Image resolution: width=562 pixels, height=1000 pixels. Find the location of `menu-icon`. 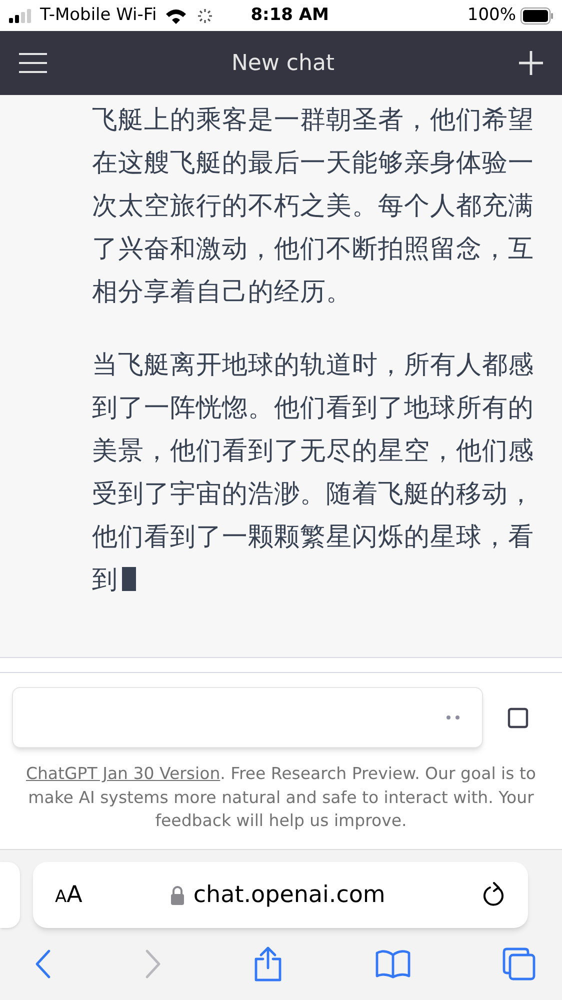

menu-icon is located at coordinates (33, 63).